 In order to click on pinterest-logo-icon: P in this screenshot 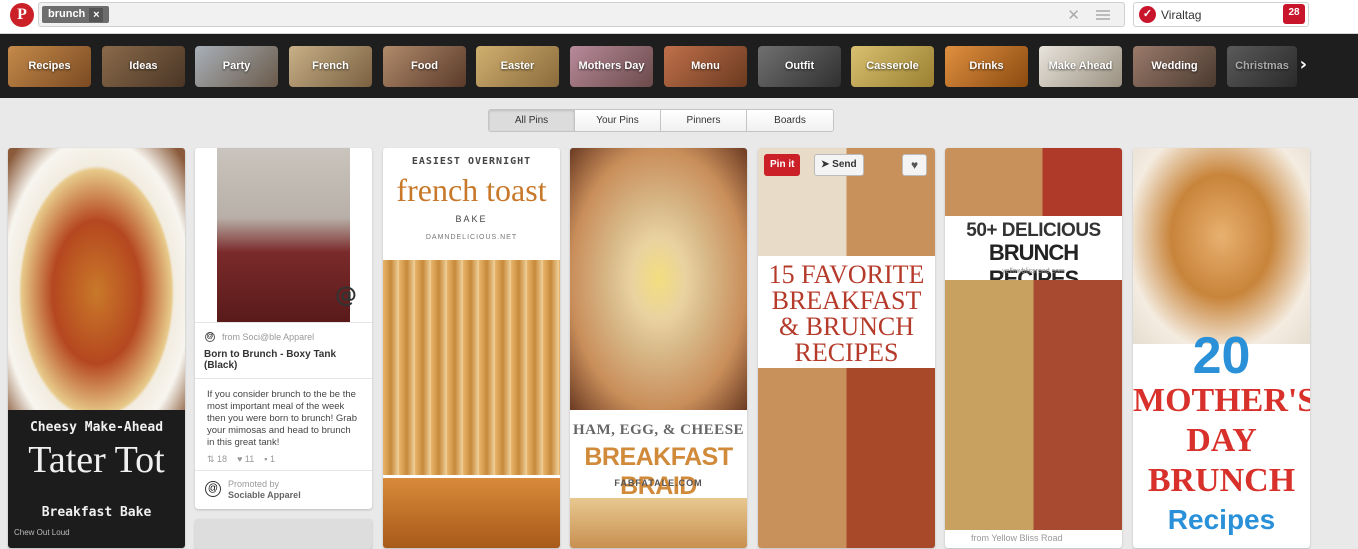, I will do `click(22, 15)`.